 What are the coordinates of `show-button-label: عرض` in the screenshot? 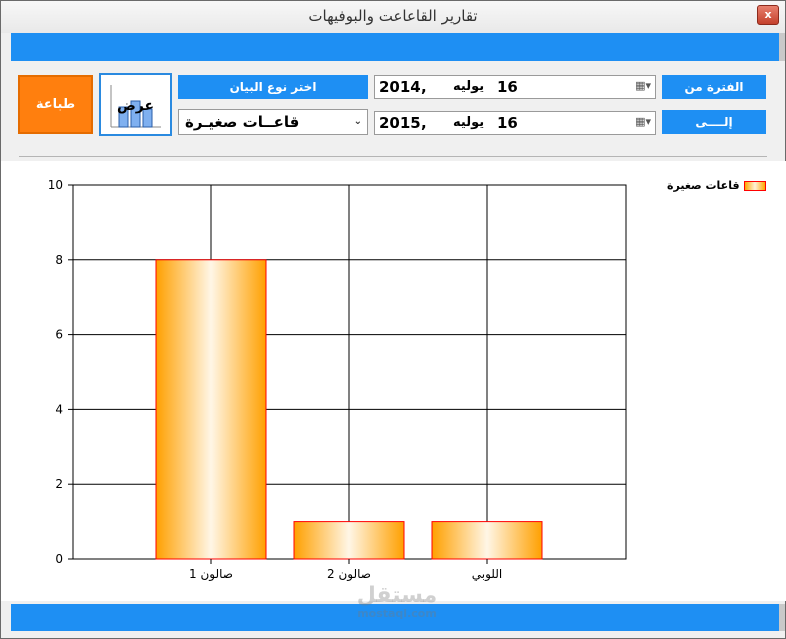 It's located at (135, 106).